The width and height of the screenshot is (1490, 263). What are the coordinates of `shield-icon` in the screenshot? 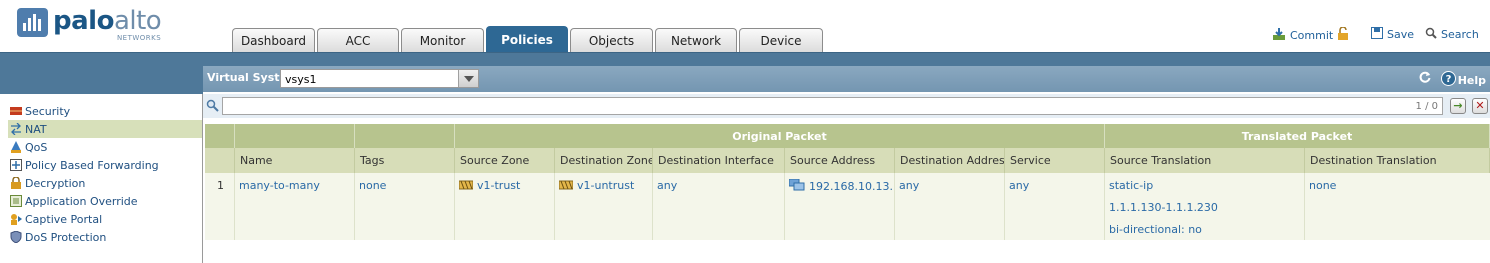 It's located at (16, 237).